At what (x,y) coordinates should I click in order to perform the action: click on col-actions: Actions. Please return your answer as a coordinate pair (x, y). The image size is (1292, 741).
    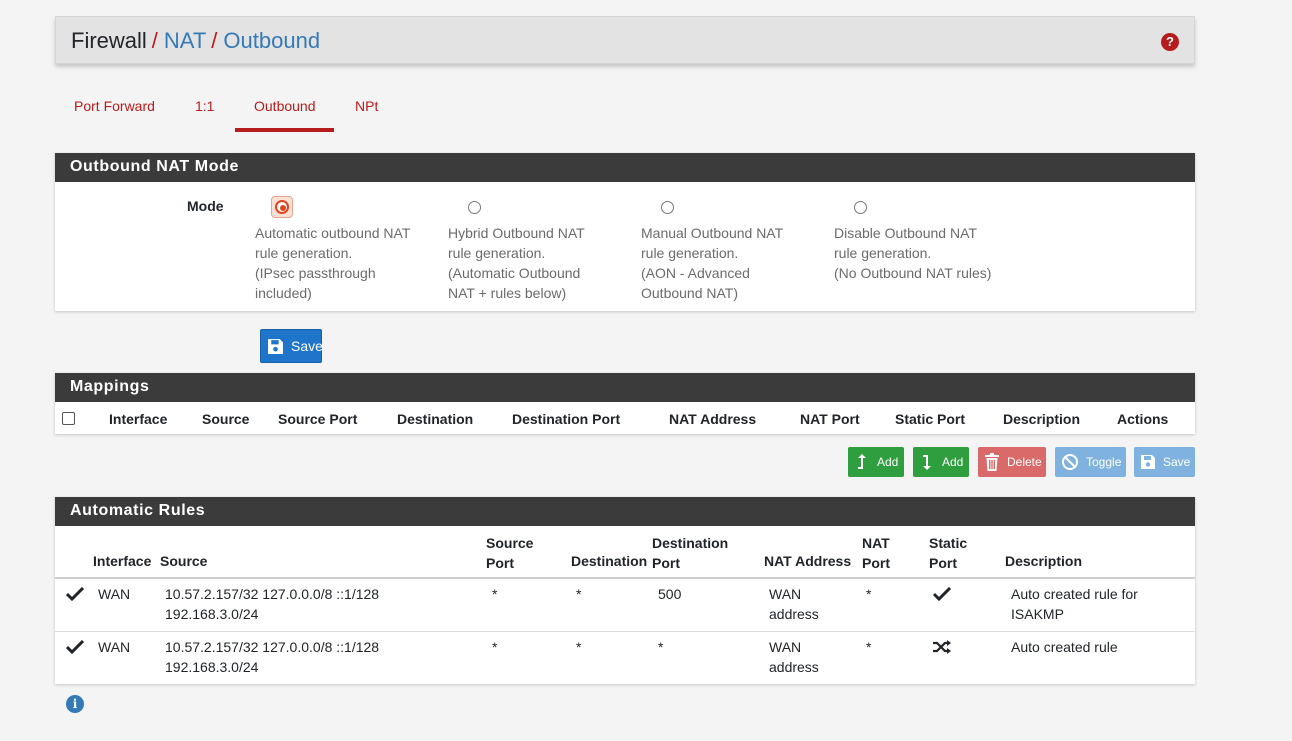
    Looking at the image, I should click on (1143, 419).